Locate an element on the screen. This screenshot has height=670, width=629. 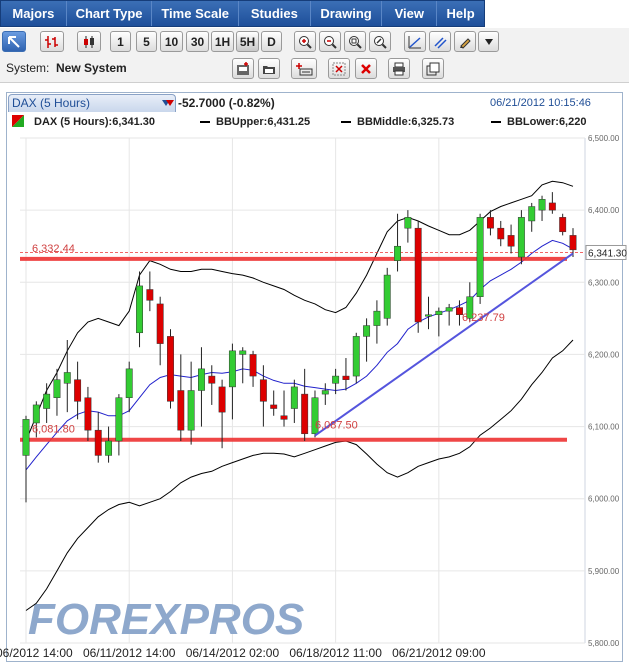
watermark-logo: FOREXPROS is located at coordinates (166, 619).